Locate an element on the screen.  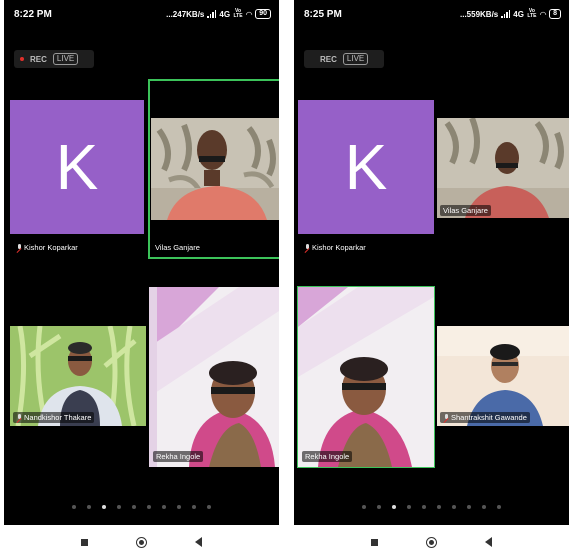
status-bar: 8:25 PM ...559KB/s 4G Vo LTE ◠ 8 is located at coordinates (431, 15).